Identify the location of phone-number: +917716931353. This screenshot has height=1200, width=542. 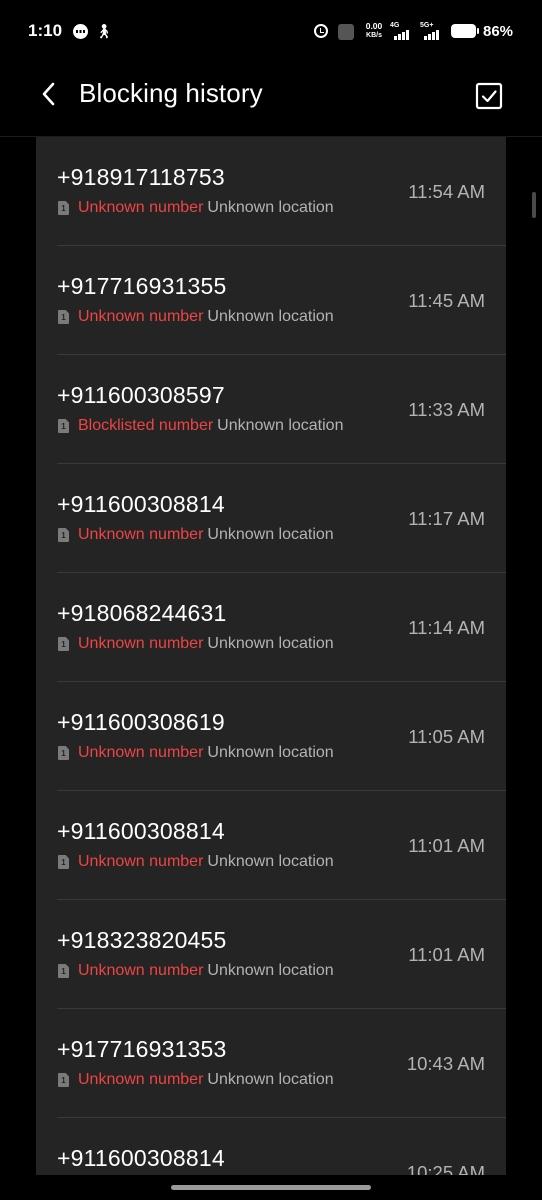
(142, 1049).